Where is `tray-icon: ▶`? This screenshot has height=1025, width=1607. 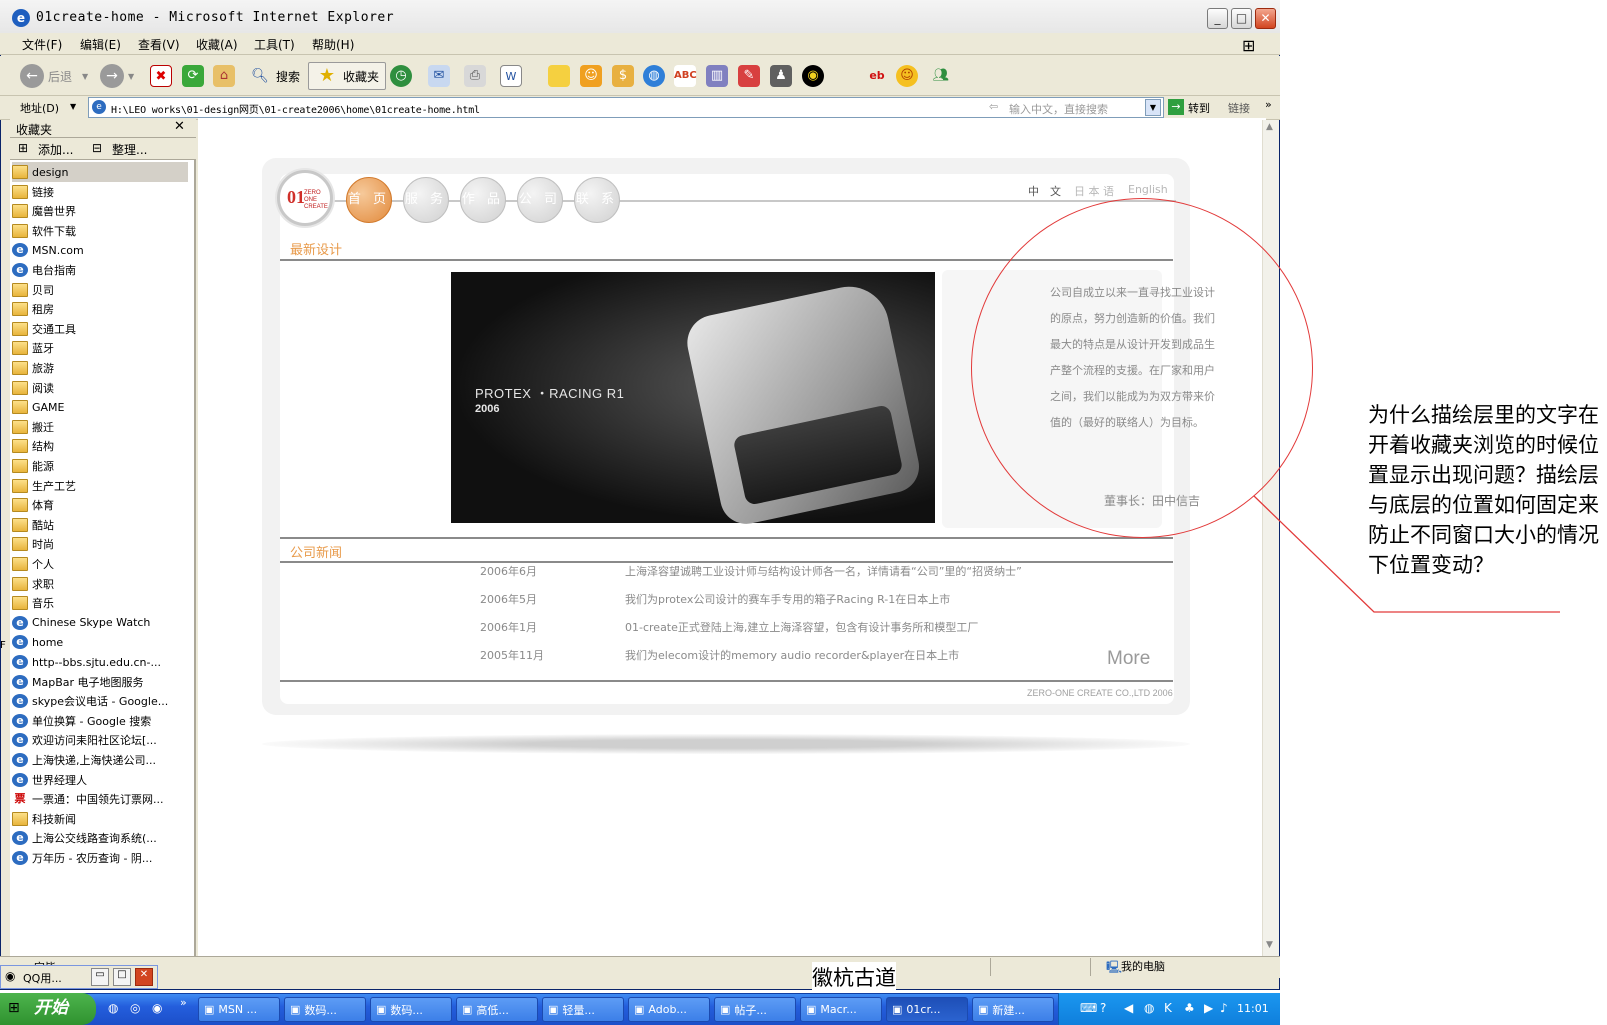
tray-icon: ▶ is located at coordinates (1208, 1008).